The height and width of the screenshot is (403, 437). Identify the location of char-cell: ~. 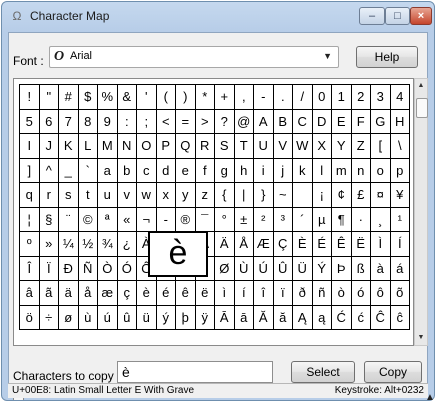
(283, 195).